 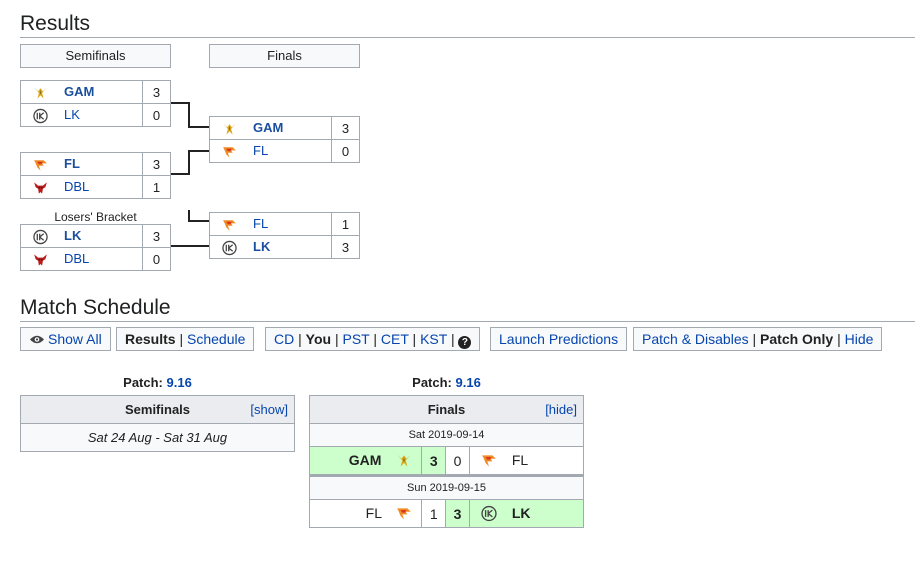 I want to click on bracket-team-row: LK 0, so click(x=95, y=115).